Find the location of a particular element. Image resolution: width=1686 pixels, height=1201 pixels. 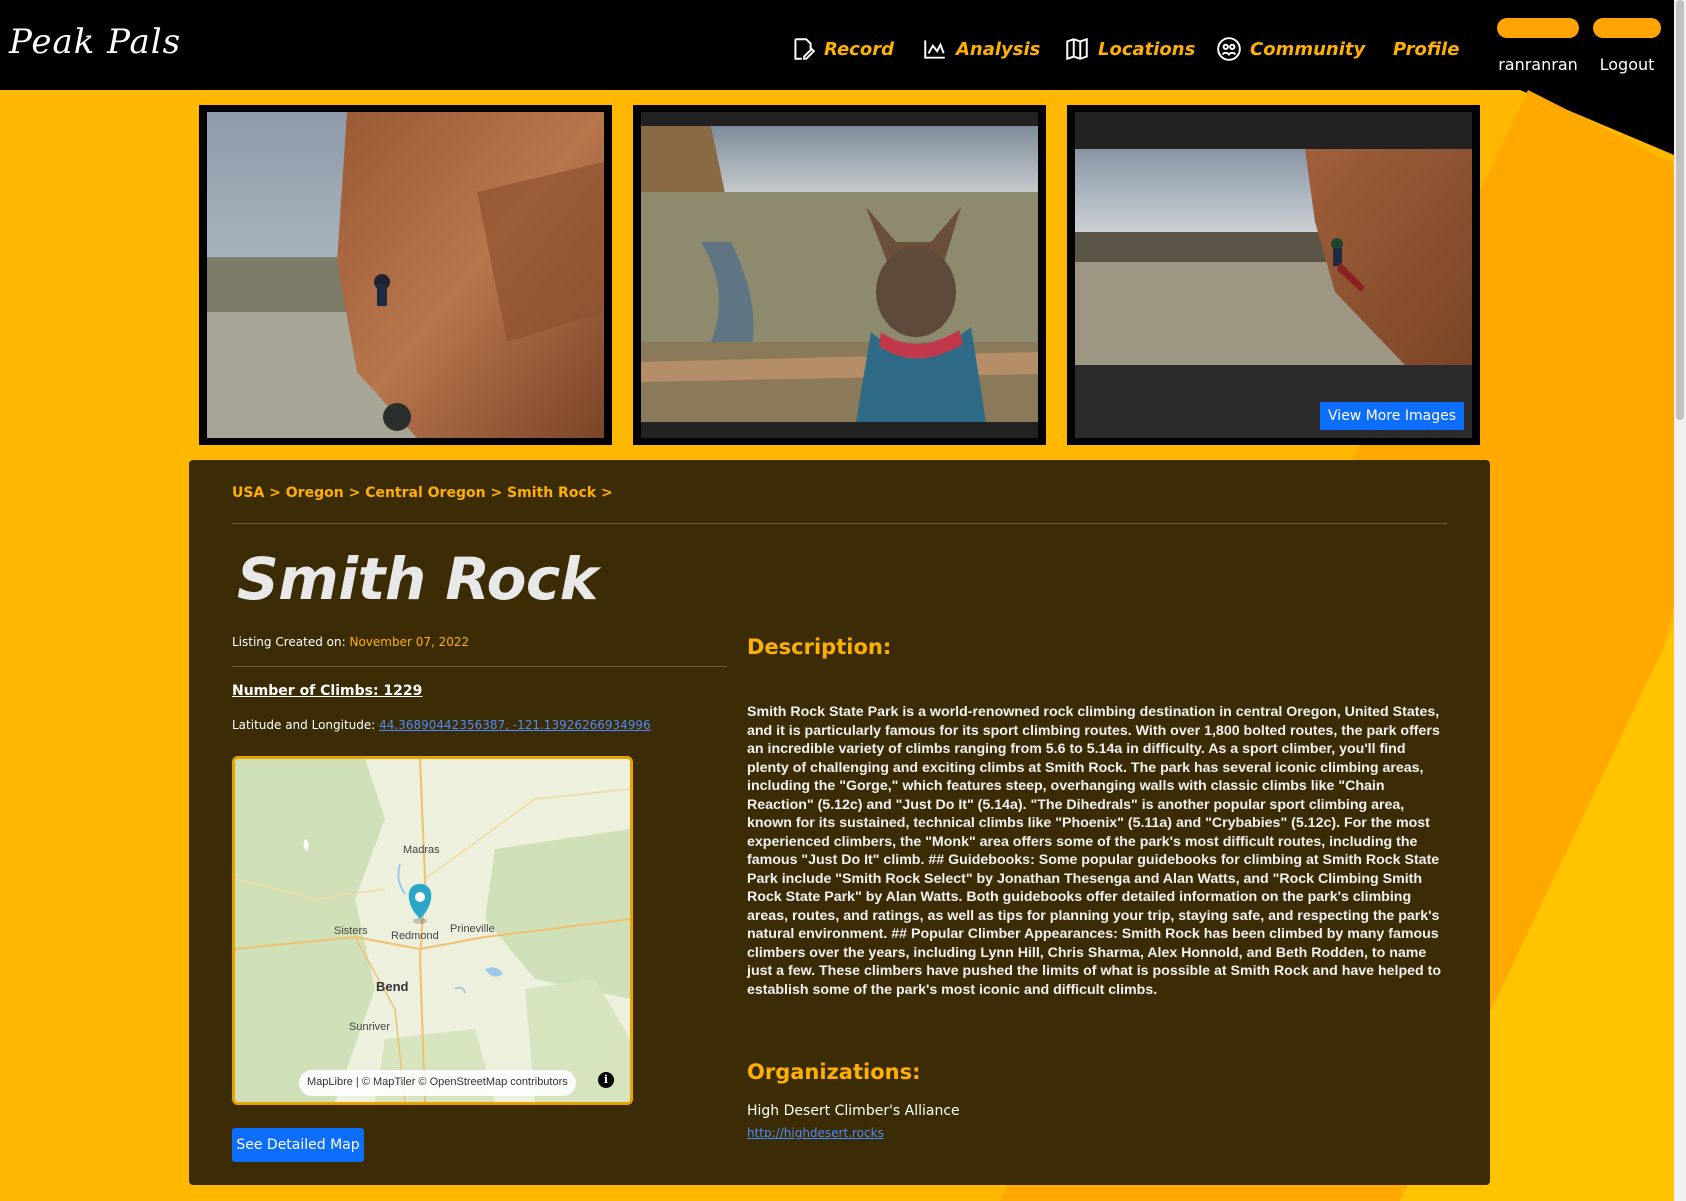

created-date: November 07, 2022 is located at coordinates (409, 642).